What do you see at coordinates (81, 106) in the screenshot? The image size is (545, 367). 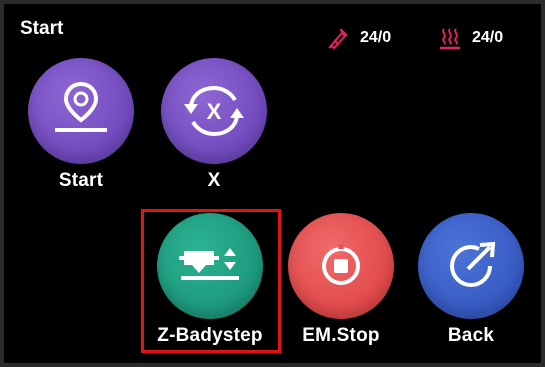 I see `start-pin-icon` at bounding box center [81, 106].